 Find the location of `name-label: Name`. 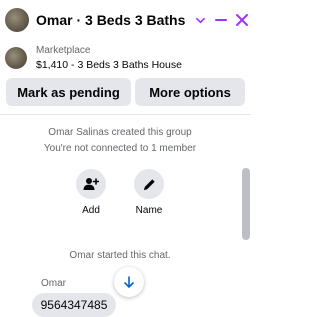

name-label: Name is located at coordinates (149, 210).